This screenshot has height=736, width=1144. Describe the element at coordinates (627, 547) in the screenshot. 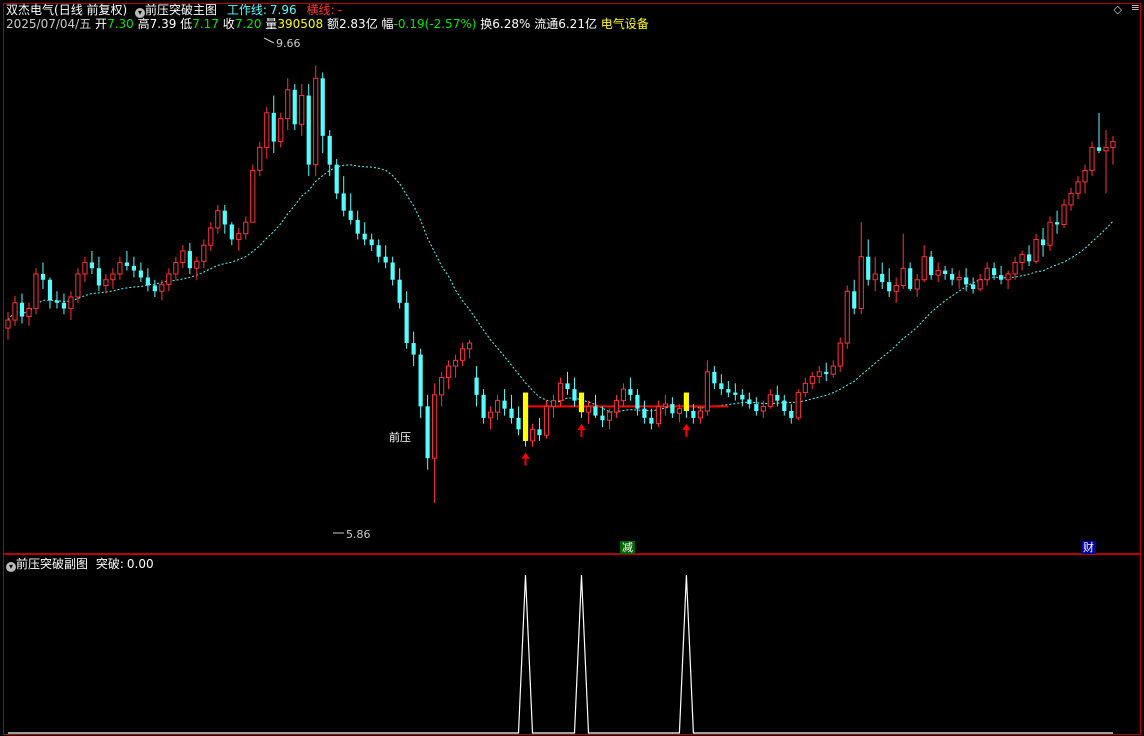

I see `event-reduce-badge: 减` at that location.